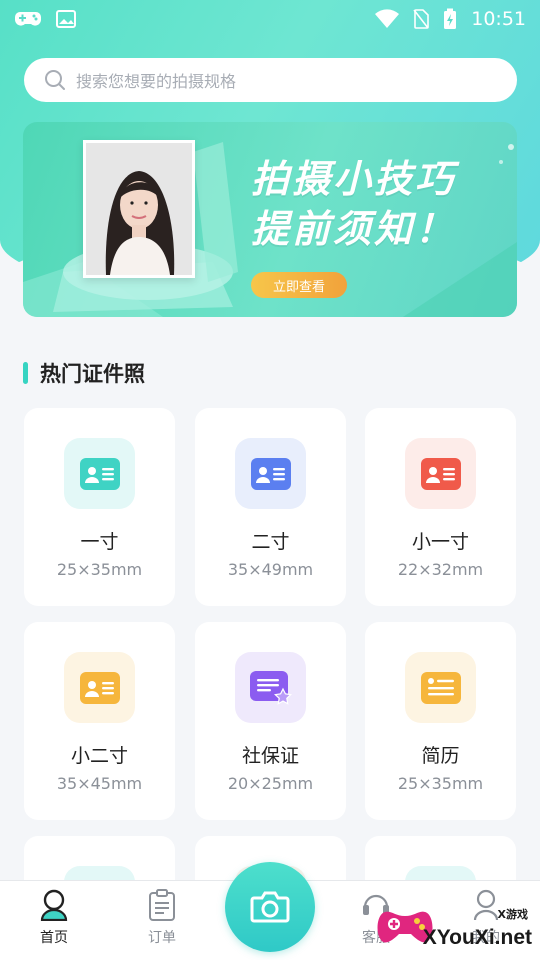 The image size is (540, 960). What do you see at coordinates (457, 924) in the screenshot?
I see `site-watermark: X游戏 XYouXi.net` at bounding box center [457, 924].